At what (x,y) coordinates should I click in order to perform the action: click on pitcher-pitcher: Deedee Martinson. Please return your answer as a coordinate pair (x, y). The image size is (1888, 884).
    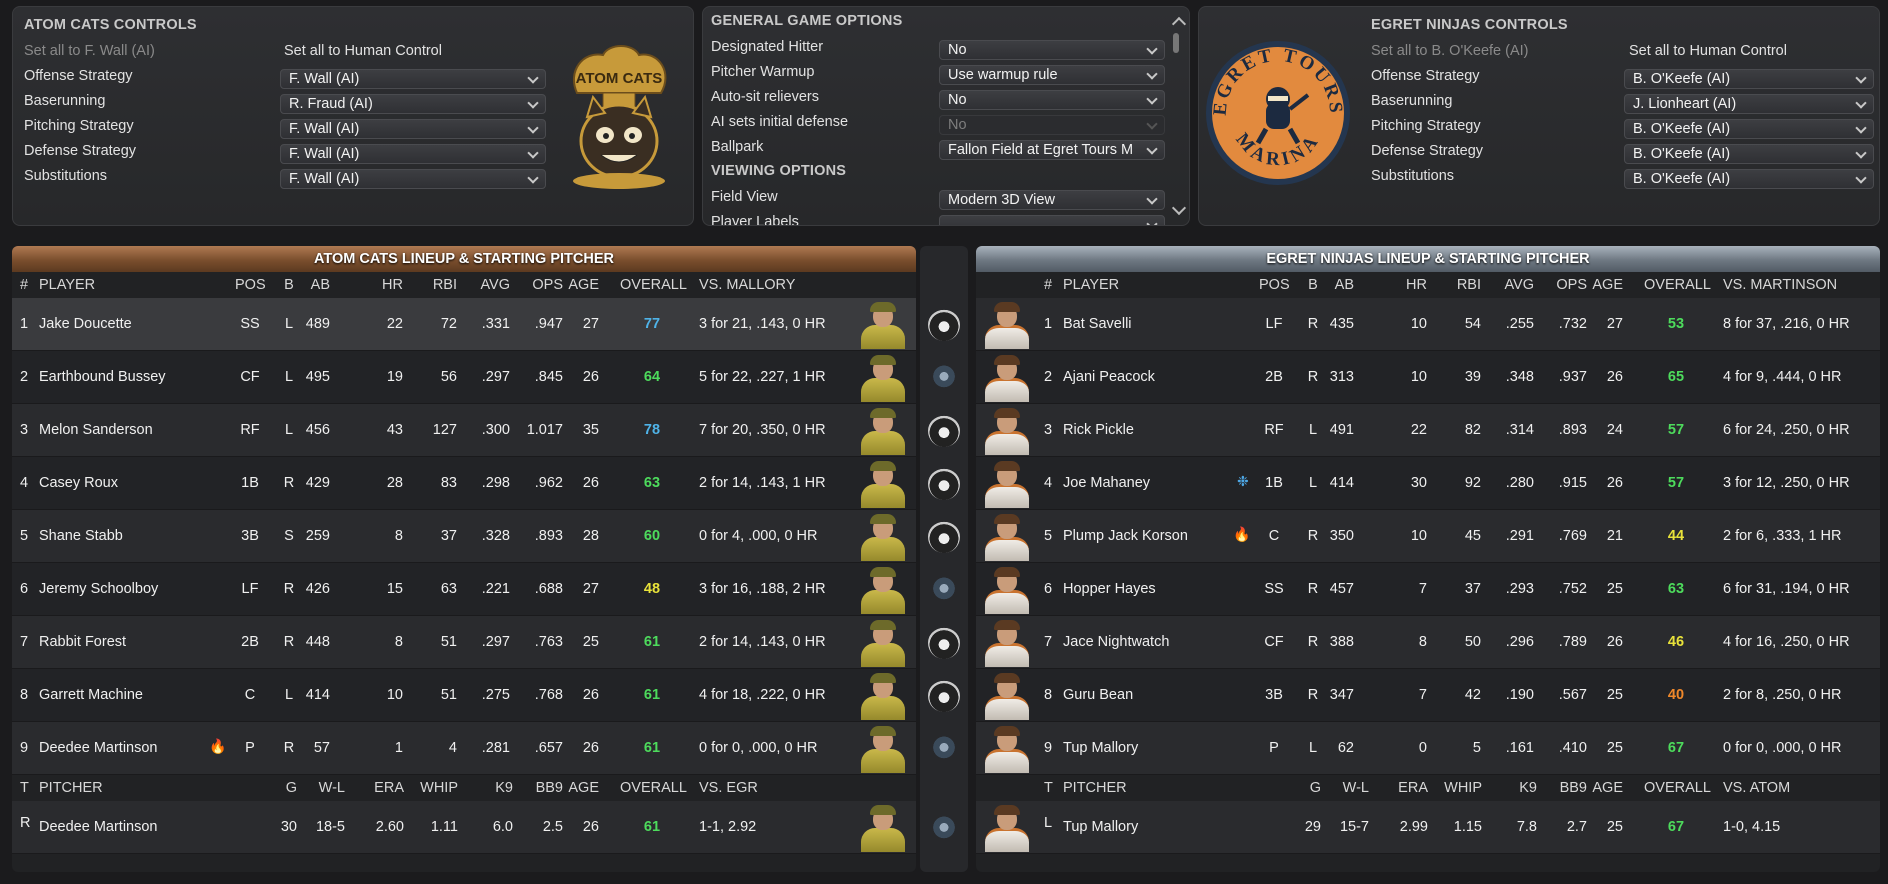
    Looking at the image, I should click on (98, 827).